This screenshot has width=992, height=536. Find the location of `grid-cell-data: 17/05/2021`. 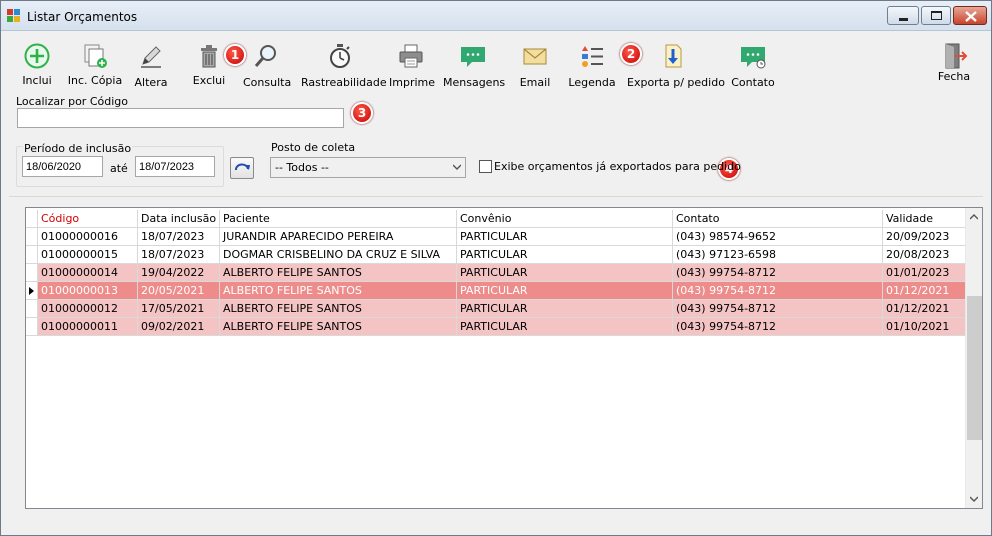

grid-cell-data: 17/05/2021 is located at coordinates (179, 309).